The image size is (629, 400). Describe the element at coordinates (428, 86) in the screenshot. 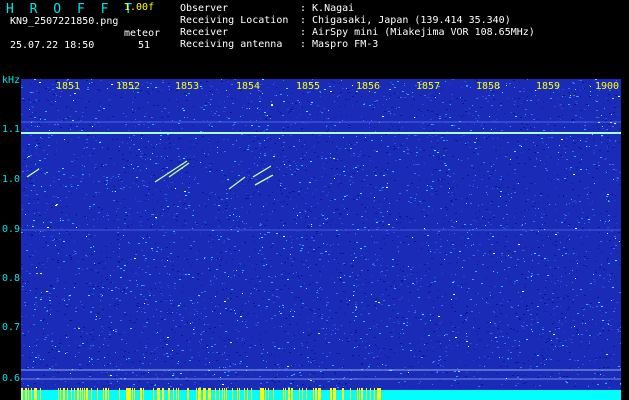

I see `x-tick-label: 1857` at that location.